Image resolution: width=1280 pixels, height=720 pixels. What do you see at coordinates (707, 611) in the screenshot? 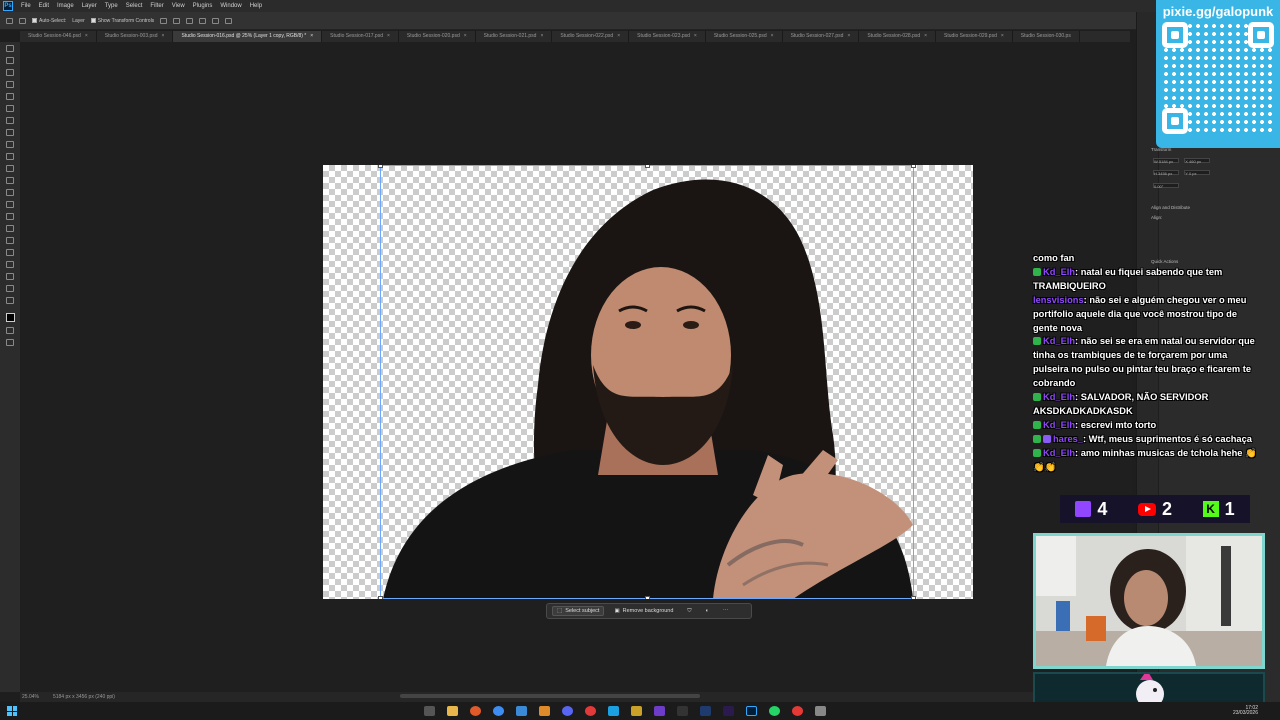
I see `adjust-icon: ◐` at bounding box center [707, 611].